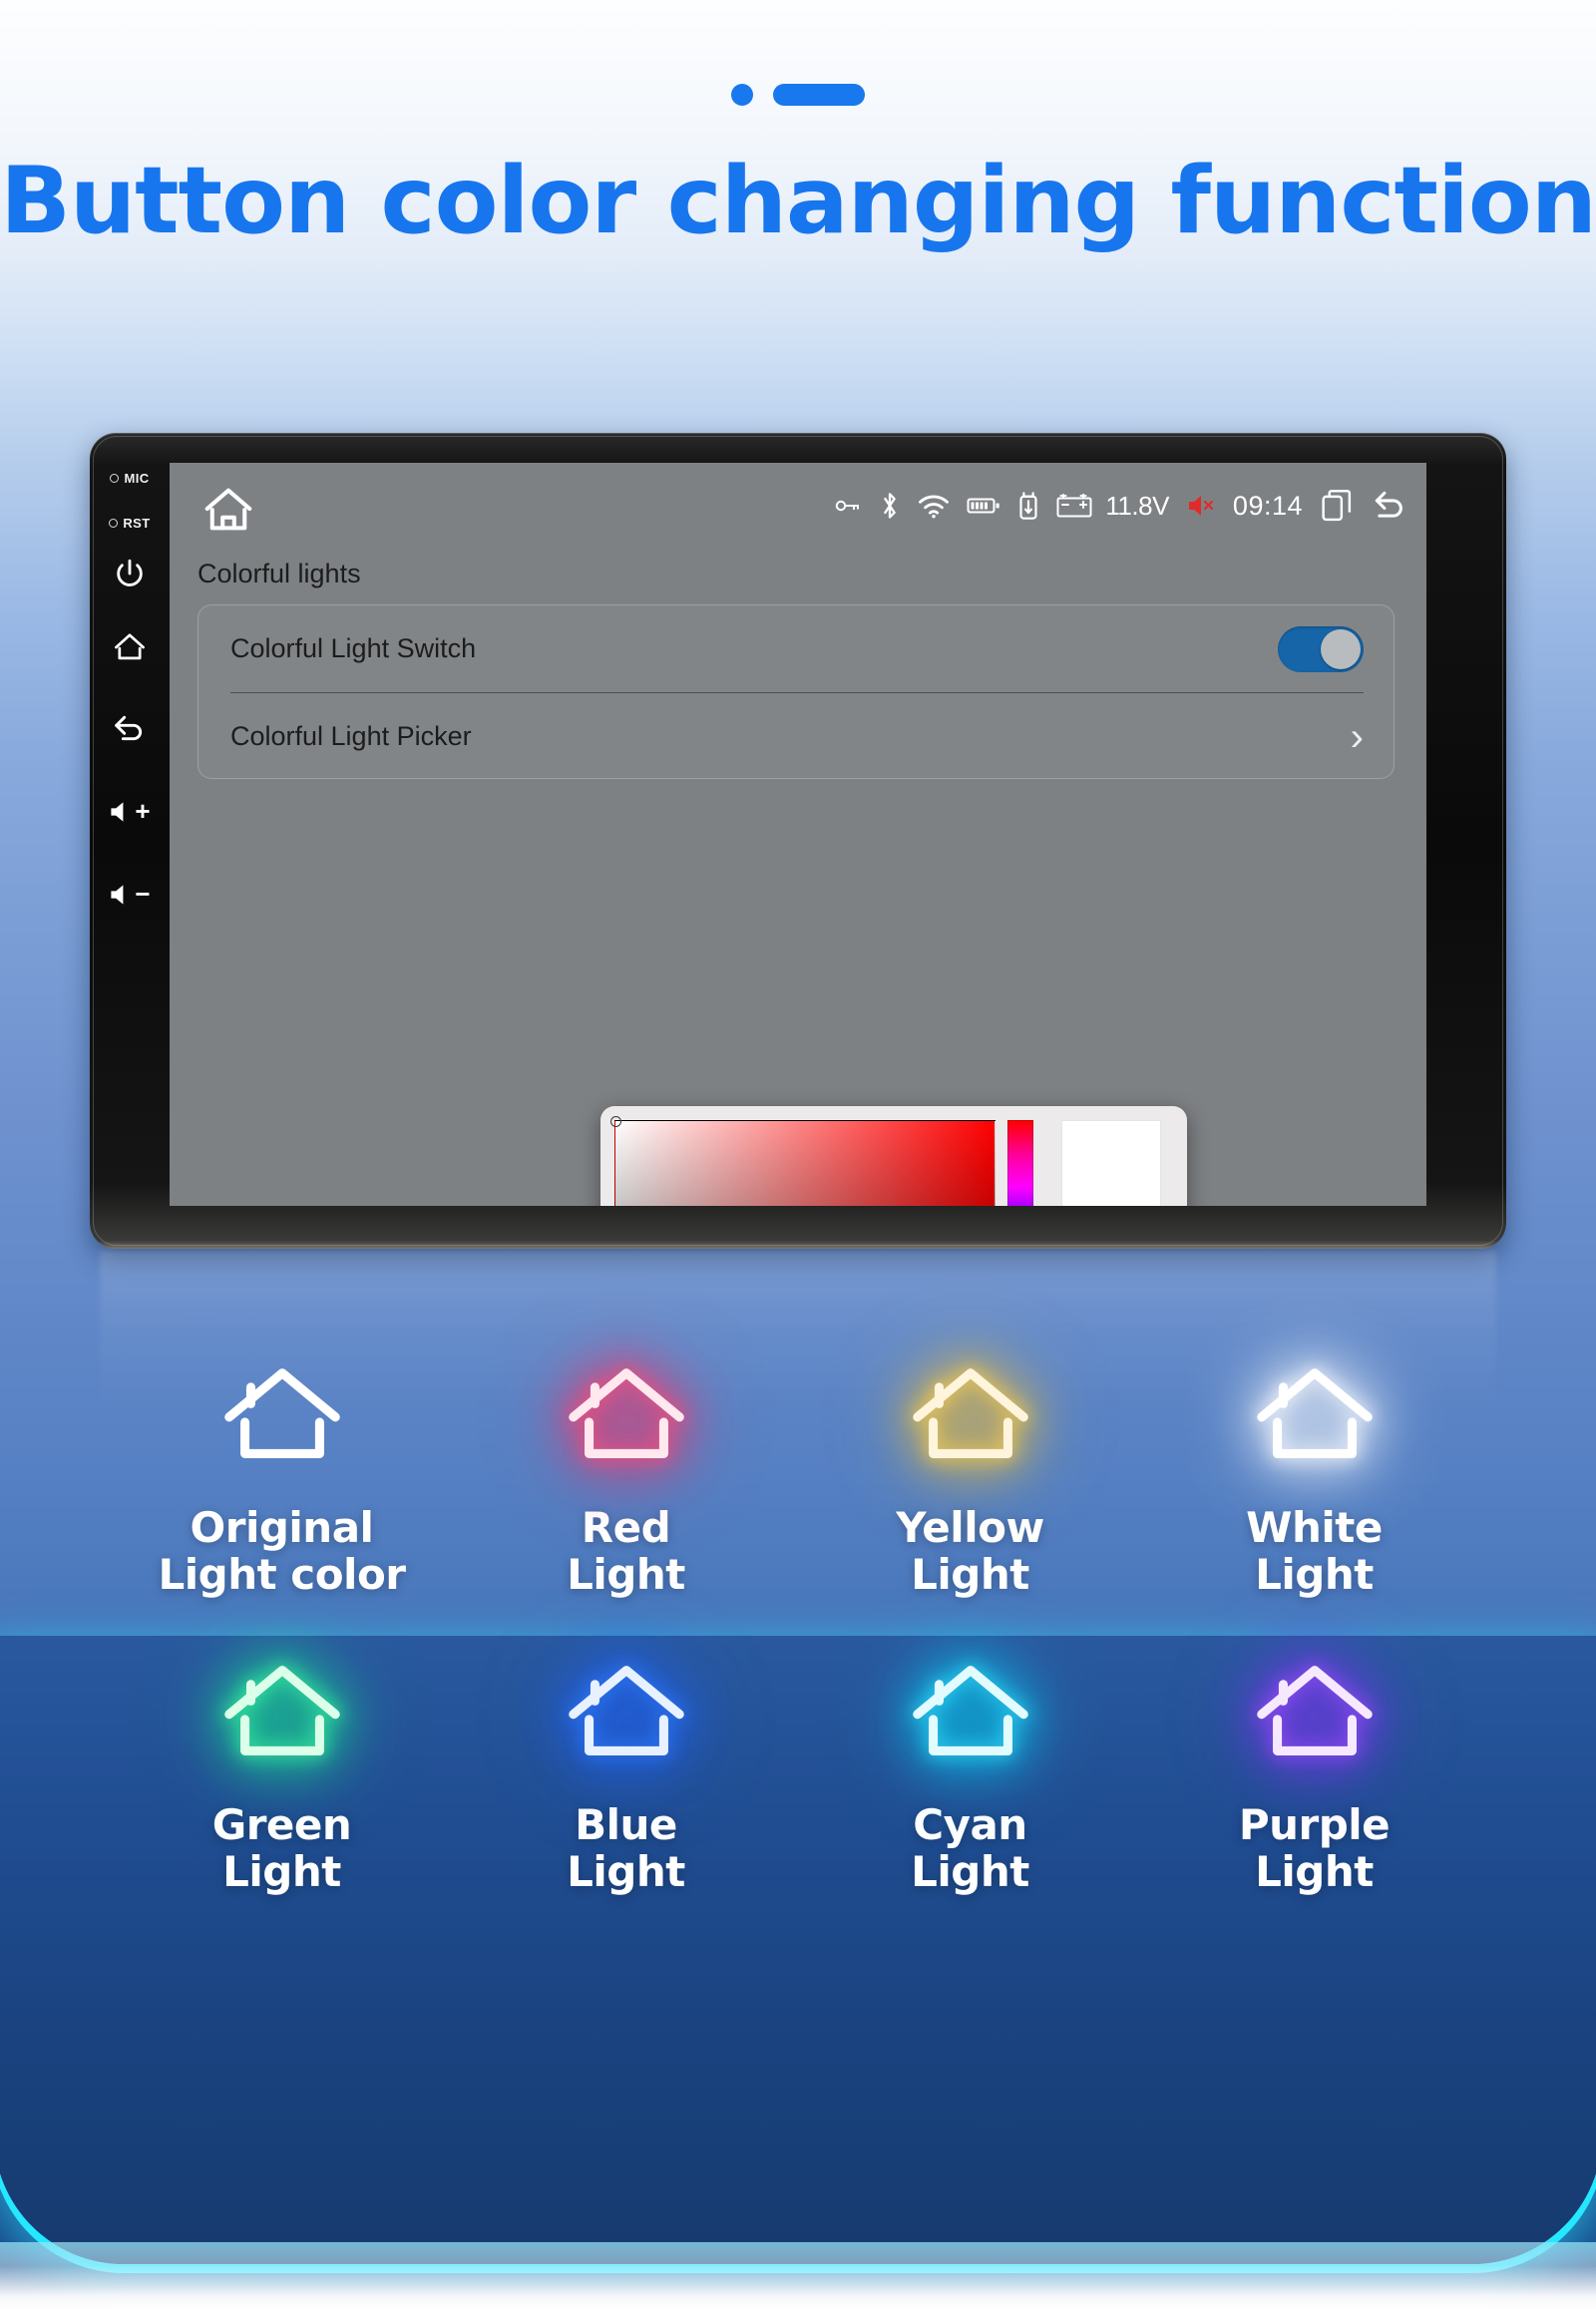 This screenshot has height=2309, width=1596. What do you see at coordinates (1074, 506) in the screenshot?
I see `car-battery-icon` at bounding box center [1074, 506].